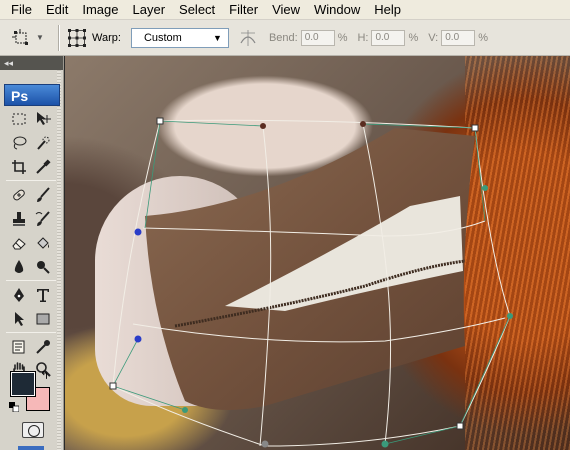 Image resolution: width=570 pixels, height=450 pixels. I want to click on brush-tool-icon, so click(43, 195).